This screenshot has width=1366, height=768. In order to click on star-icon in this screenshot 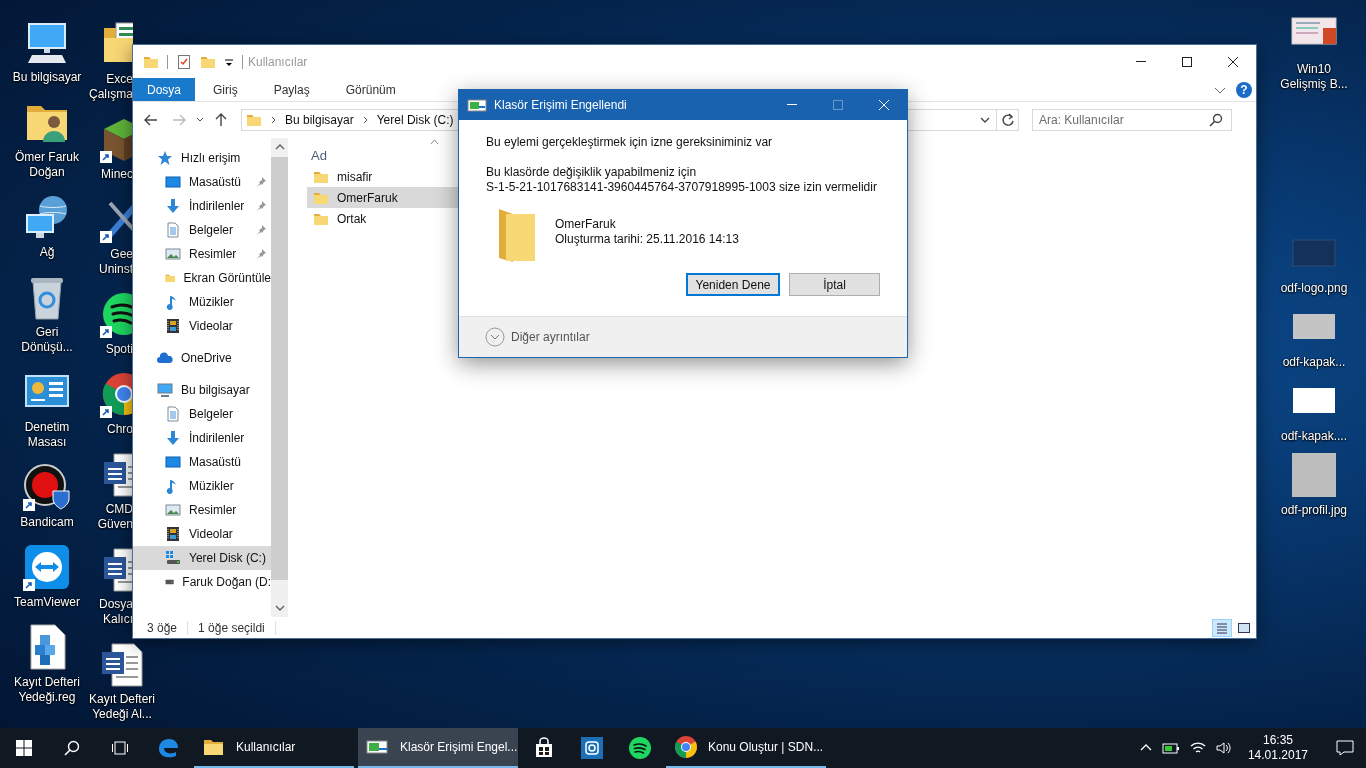, I will do `click(165, 158)`.